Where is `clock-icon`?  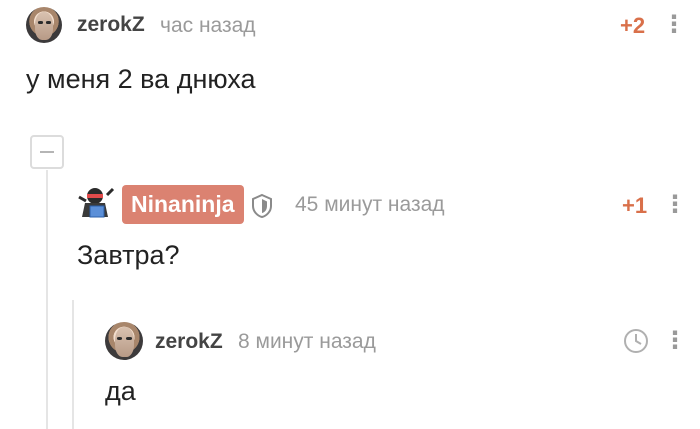
clock-icon is located at coordinates (636, 341).